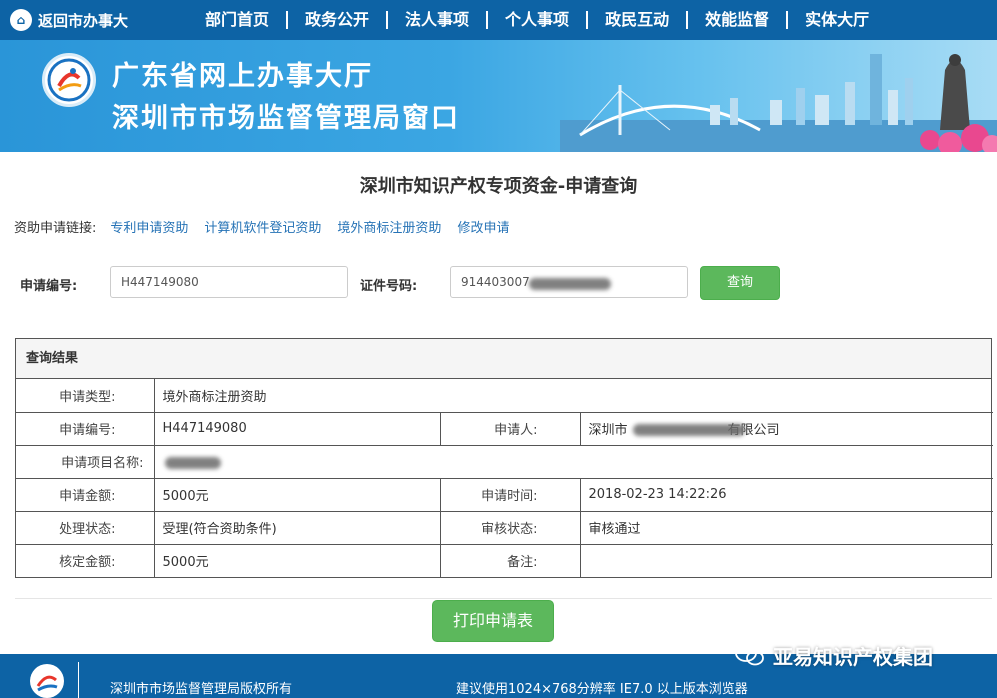  Describe the element at coordinates (510, 560) in the screenshot. I see `remark-label: 备注:` at that location.